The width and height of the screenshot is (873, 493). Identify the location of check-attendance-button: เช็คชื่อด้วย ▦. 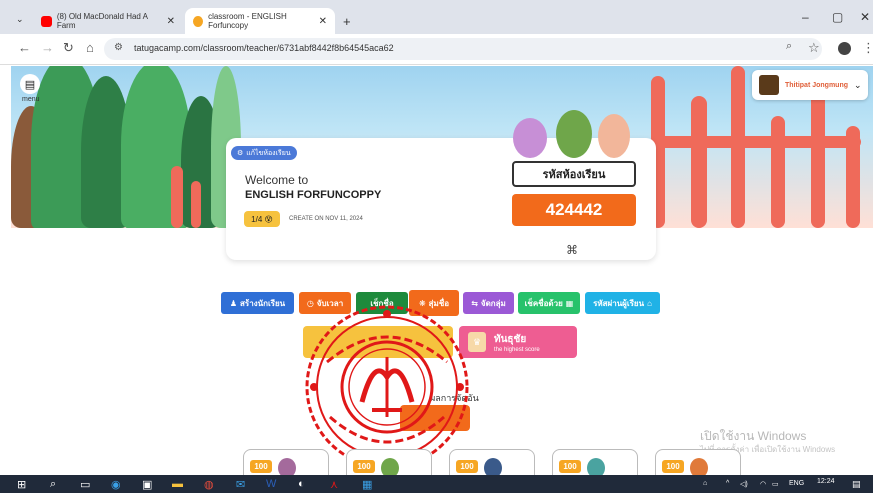
(549, 303).